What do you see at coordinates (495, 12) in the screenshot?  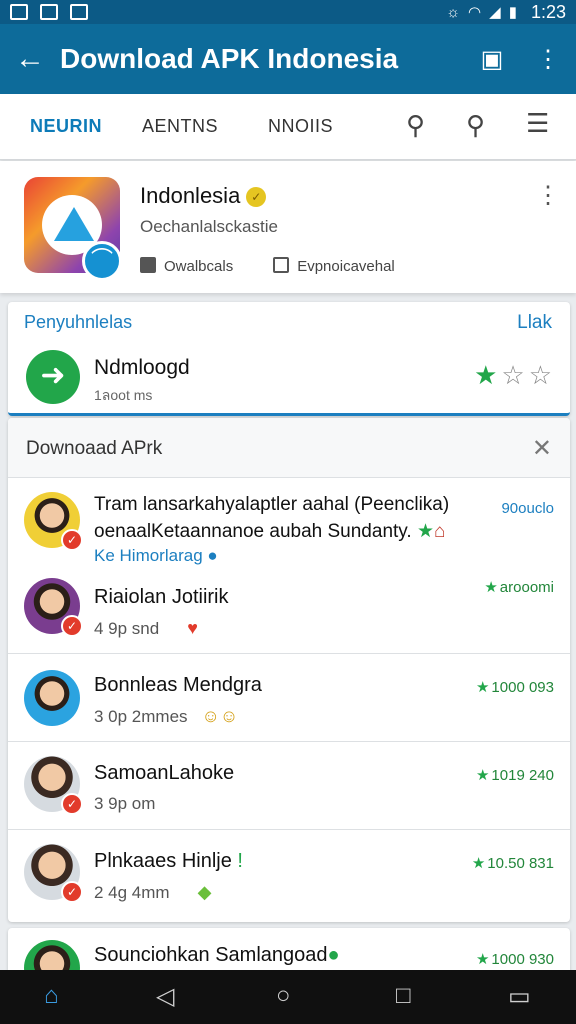 I see `signal-icon: ◢` at bounding box center [495, 12].